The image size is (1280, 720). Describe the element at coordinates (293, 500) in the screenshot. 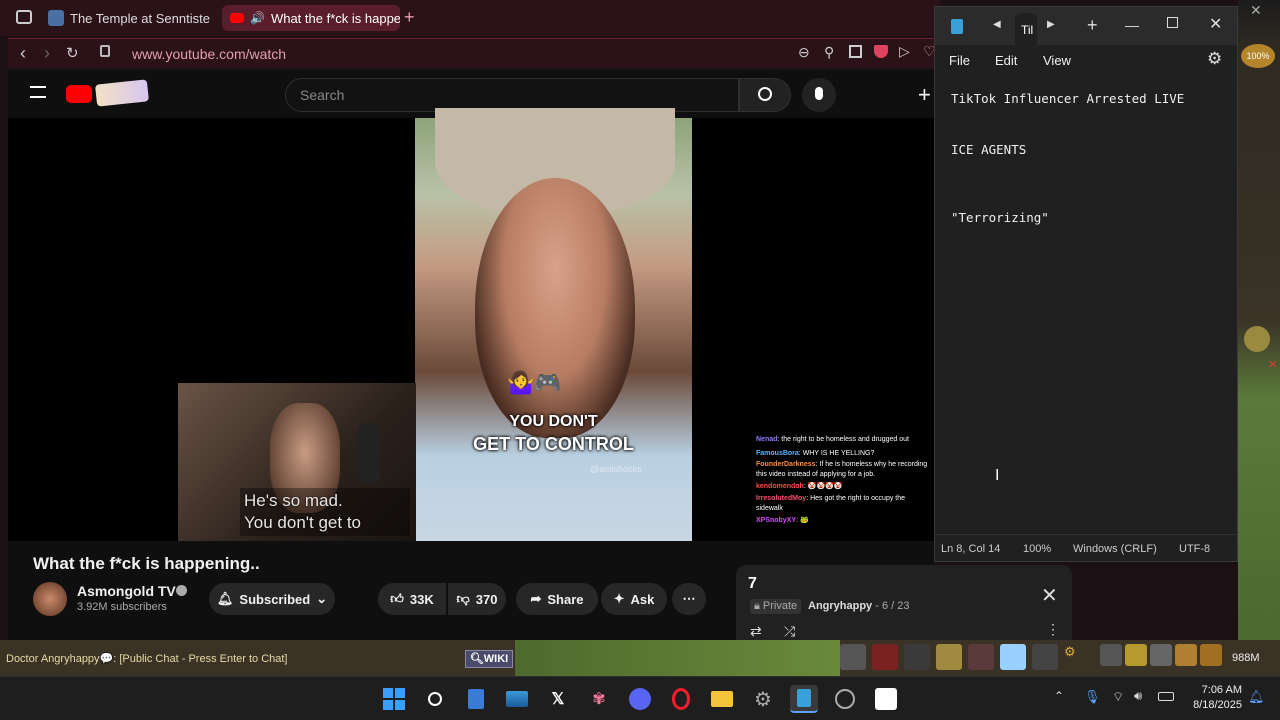

I see `subtitle-line1: He's so mad.` at that location.